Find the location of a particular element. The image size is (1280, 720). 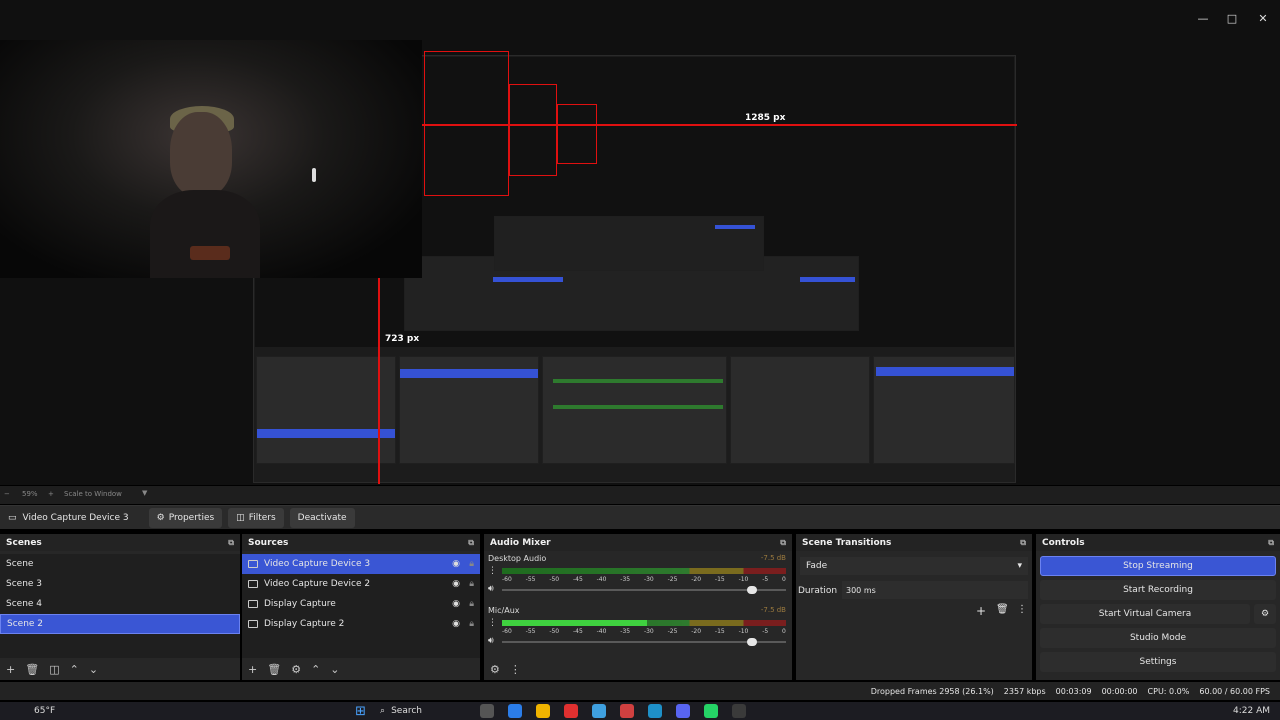

scene-item: Scene 4 is located at coordinates (120, 604).